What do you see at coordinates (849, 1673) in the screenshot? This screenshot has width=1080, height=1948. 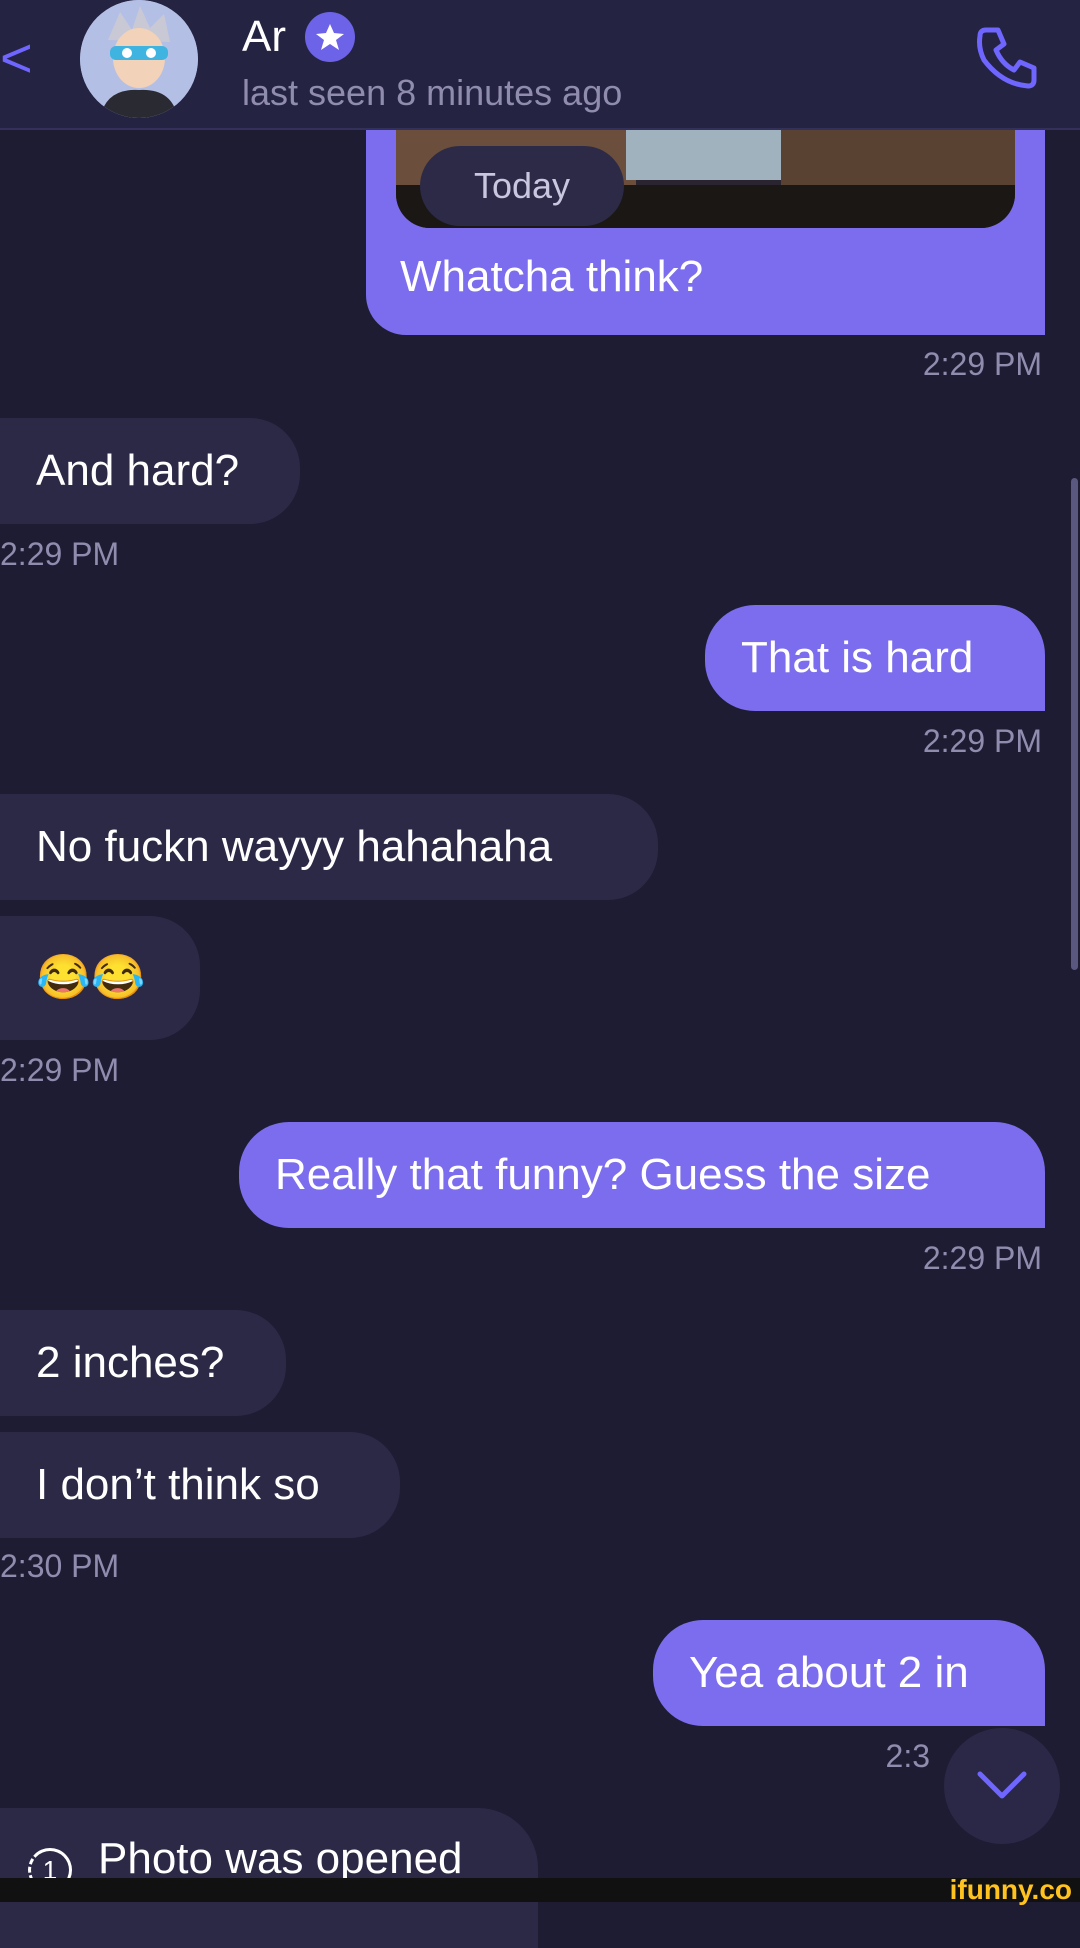 I see `outgoing-message: Yea about 2 in` at bounding box center [849, 1673].